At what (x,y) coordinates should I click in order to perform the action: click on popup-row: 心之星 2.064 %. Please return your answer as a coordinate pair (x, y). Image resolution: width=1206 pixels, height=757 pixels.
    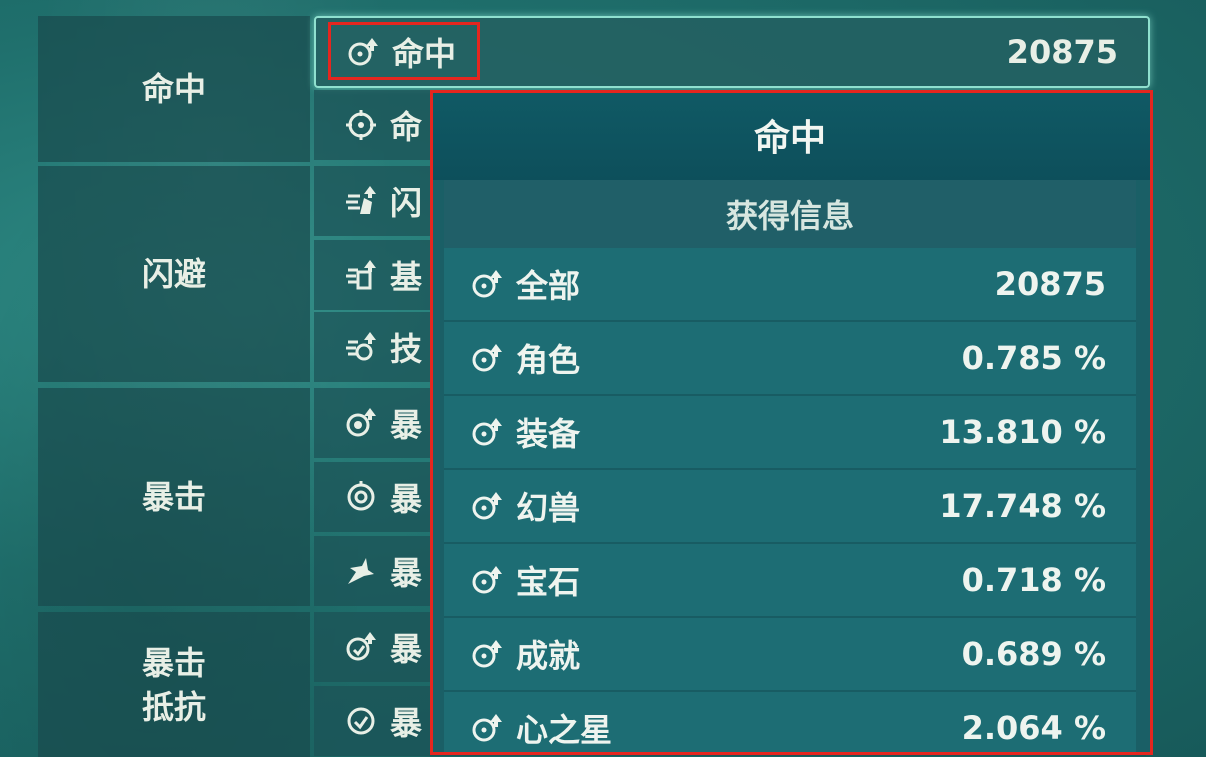
    Looking at the image, I should click on (790, 722).